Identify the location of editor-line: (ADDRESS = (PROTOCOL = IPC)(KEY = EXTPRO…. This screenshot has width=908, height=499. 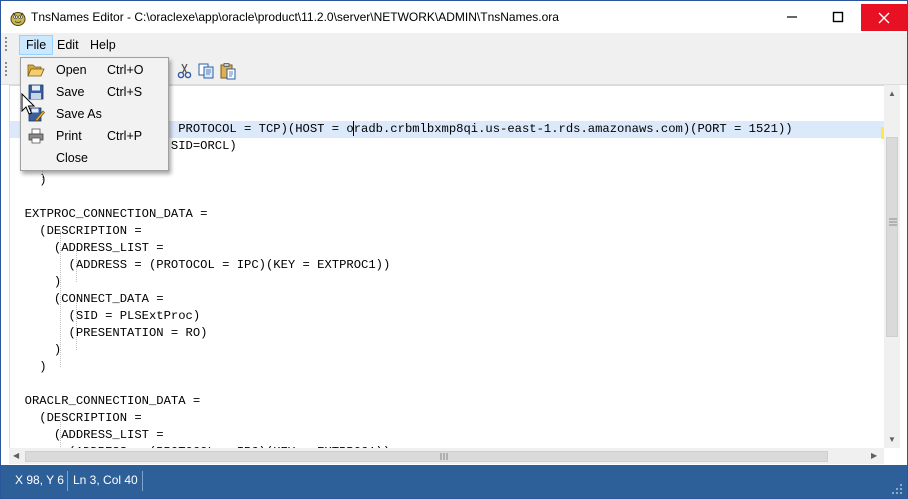
(447, 265).